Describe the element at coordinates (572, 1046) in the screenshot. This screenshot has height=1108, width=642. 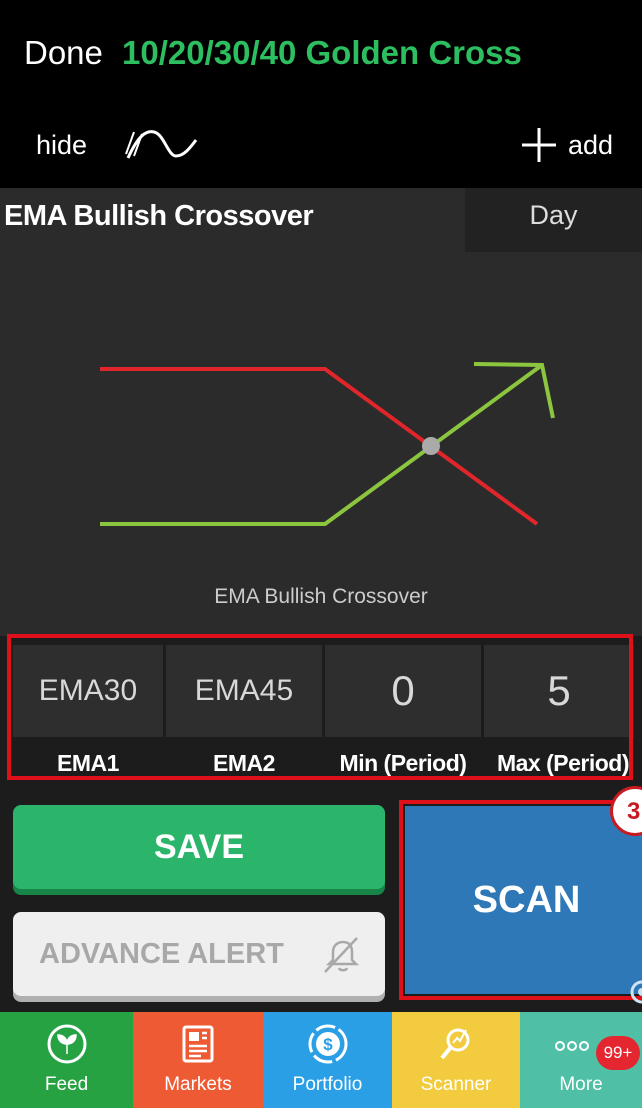
I see `more-dots-icon` at that location.